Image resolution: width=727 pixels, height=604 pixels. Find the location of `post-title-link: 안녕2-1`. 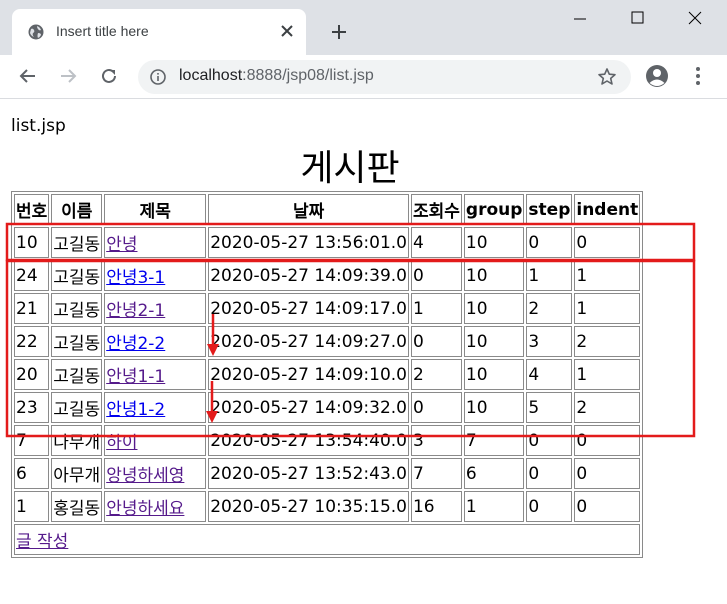

post-title-link: 안녕2-1 is located at coordinates (135, 311).